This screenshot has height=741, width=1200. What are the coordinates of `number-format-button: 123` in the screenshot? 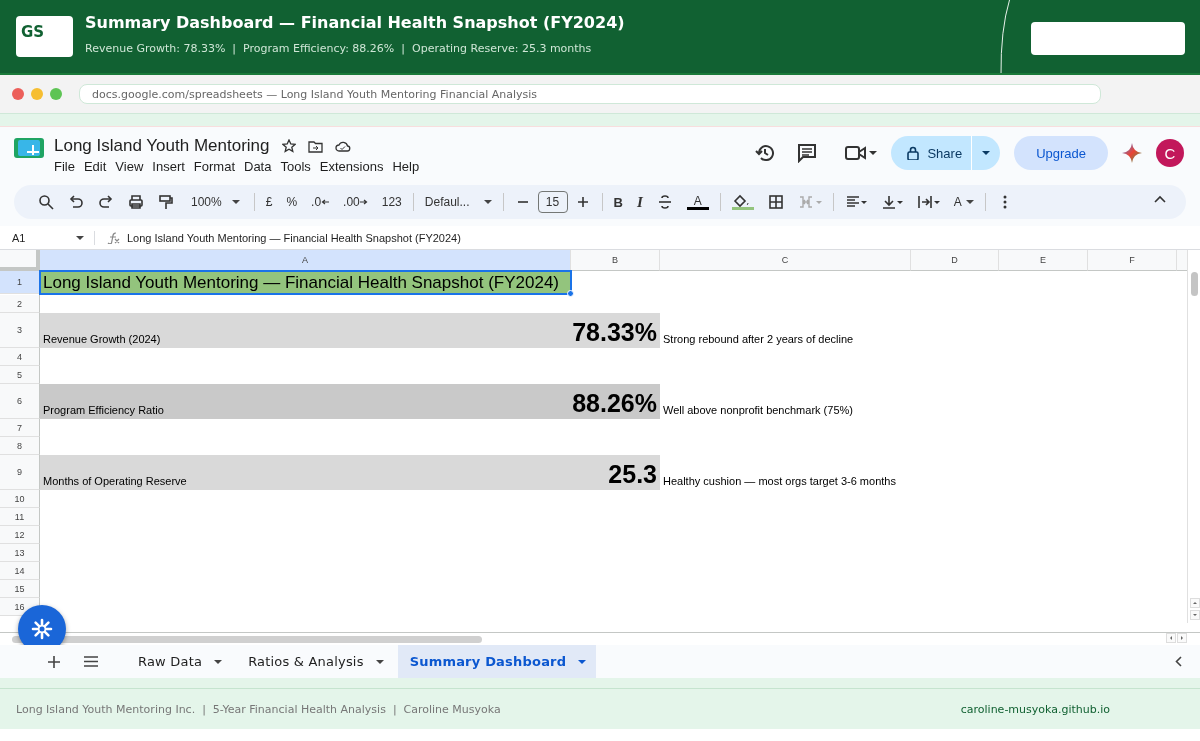 It's located at (391, 202).